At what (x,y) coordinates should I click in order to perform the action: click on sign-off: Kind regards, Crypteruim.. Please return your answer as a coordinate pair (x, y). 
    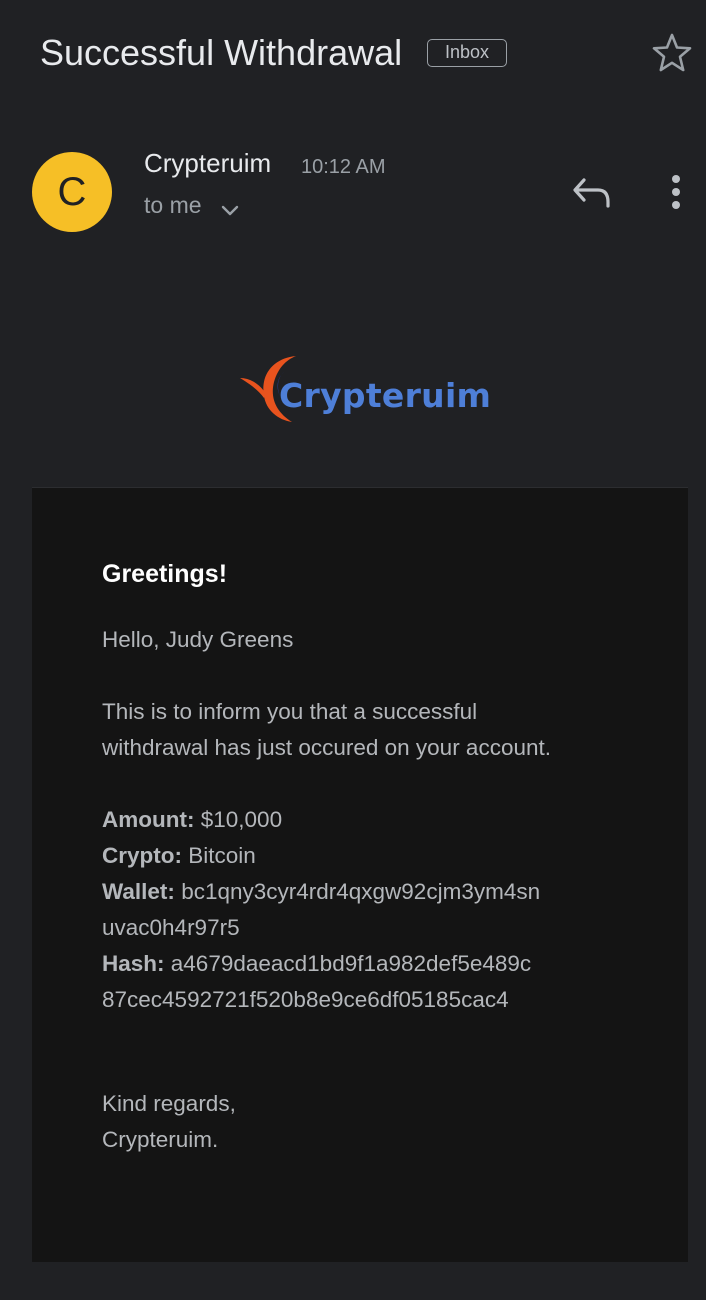
    Looking at the image, I should click on (382, 1122).